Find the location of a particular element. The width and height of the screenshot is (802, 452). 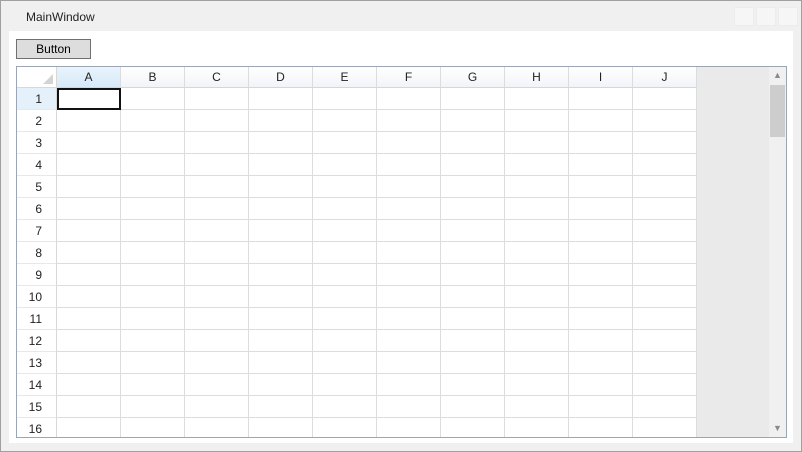

cell-c14 is located at coordinates (217, 385).